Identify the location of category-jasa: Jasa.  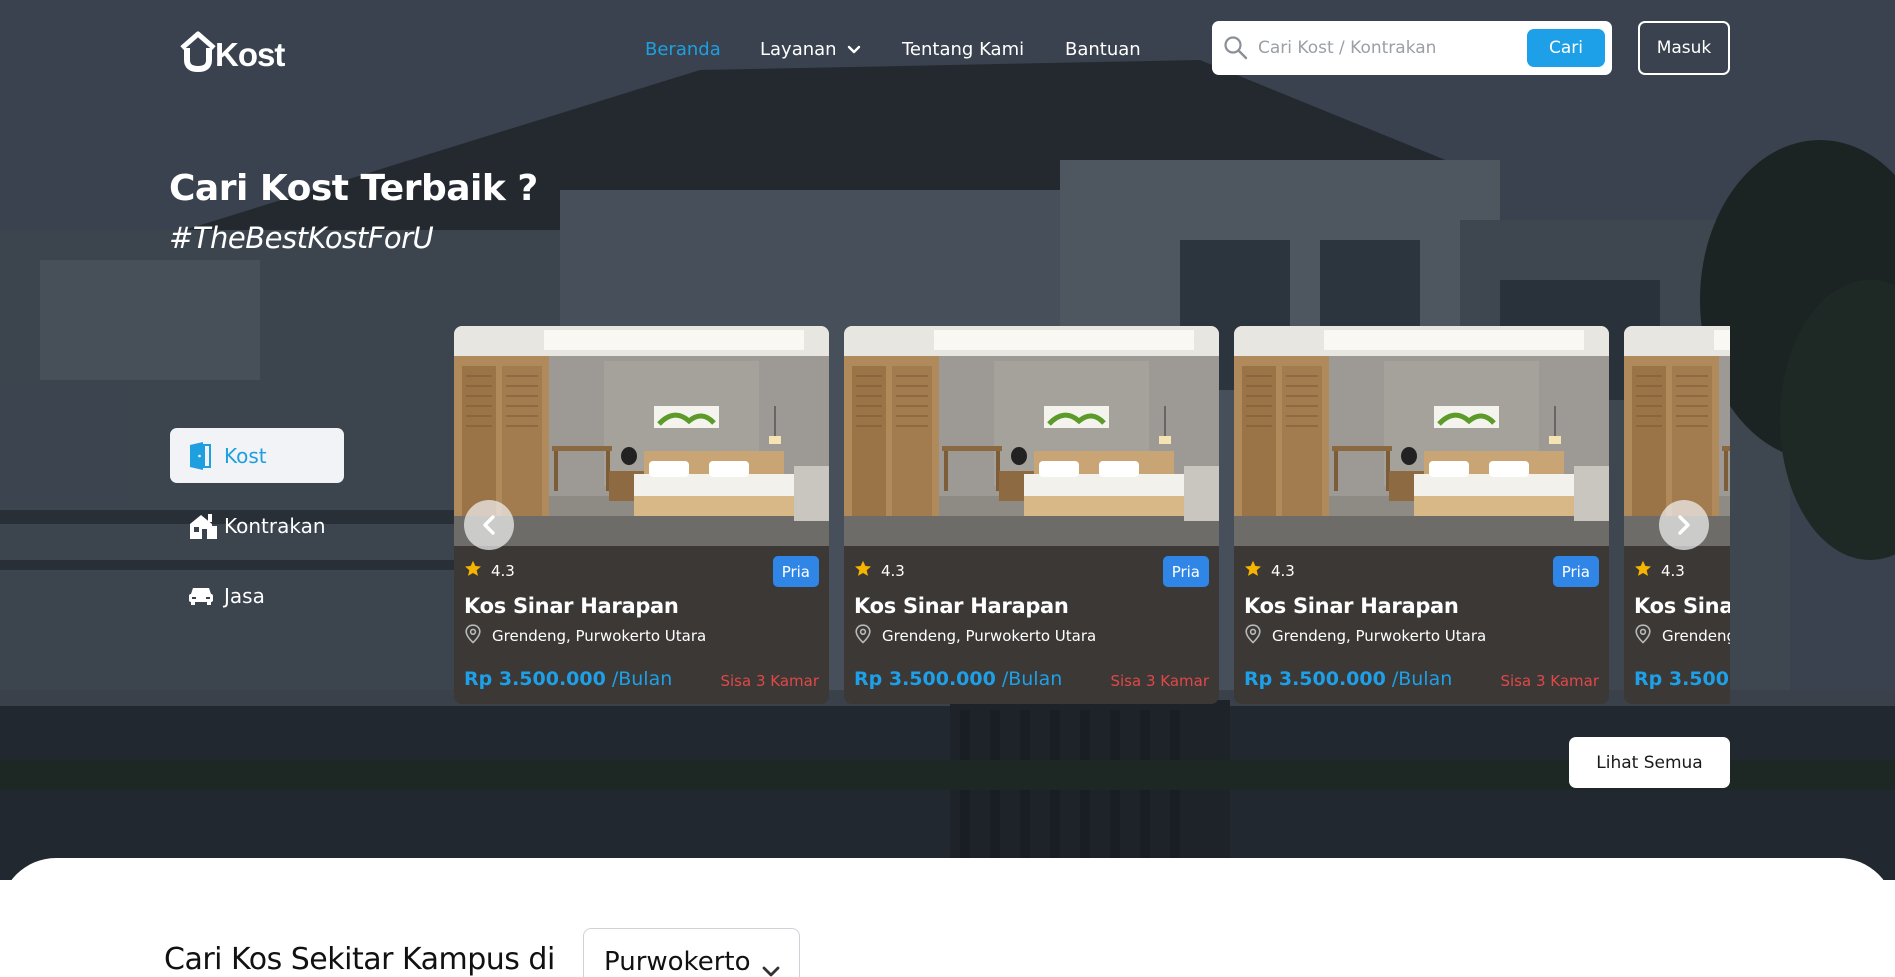
(257, 595).